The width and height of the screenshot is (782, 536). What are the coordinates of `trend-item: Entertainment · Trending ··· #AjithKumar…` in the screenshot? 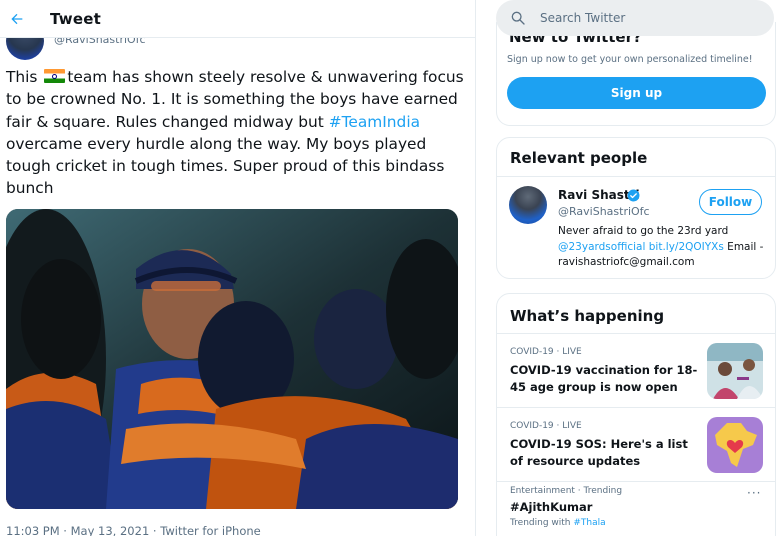 It's located at (636, 508).